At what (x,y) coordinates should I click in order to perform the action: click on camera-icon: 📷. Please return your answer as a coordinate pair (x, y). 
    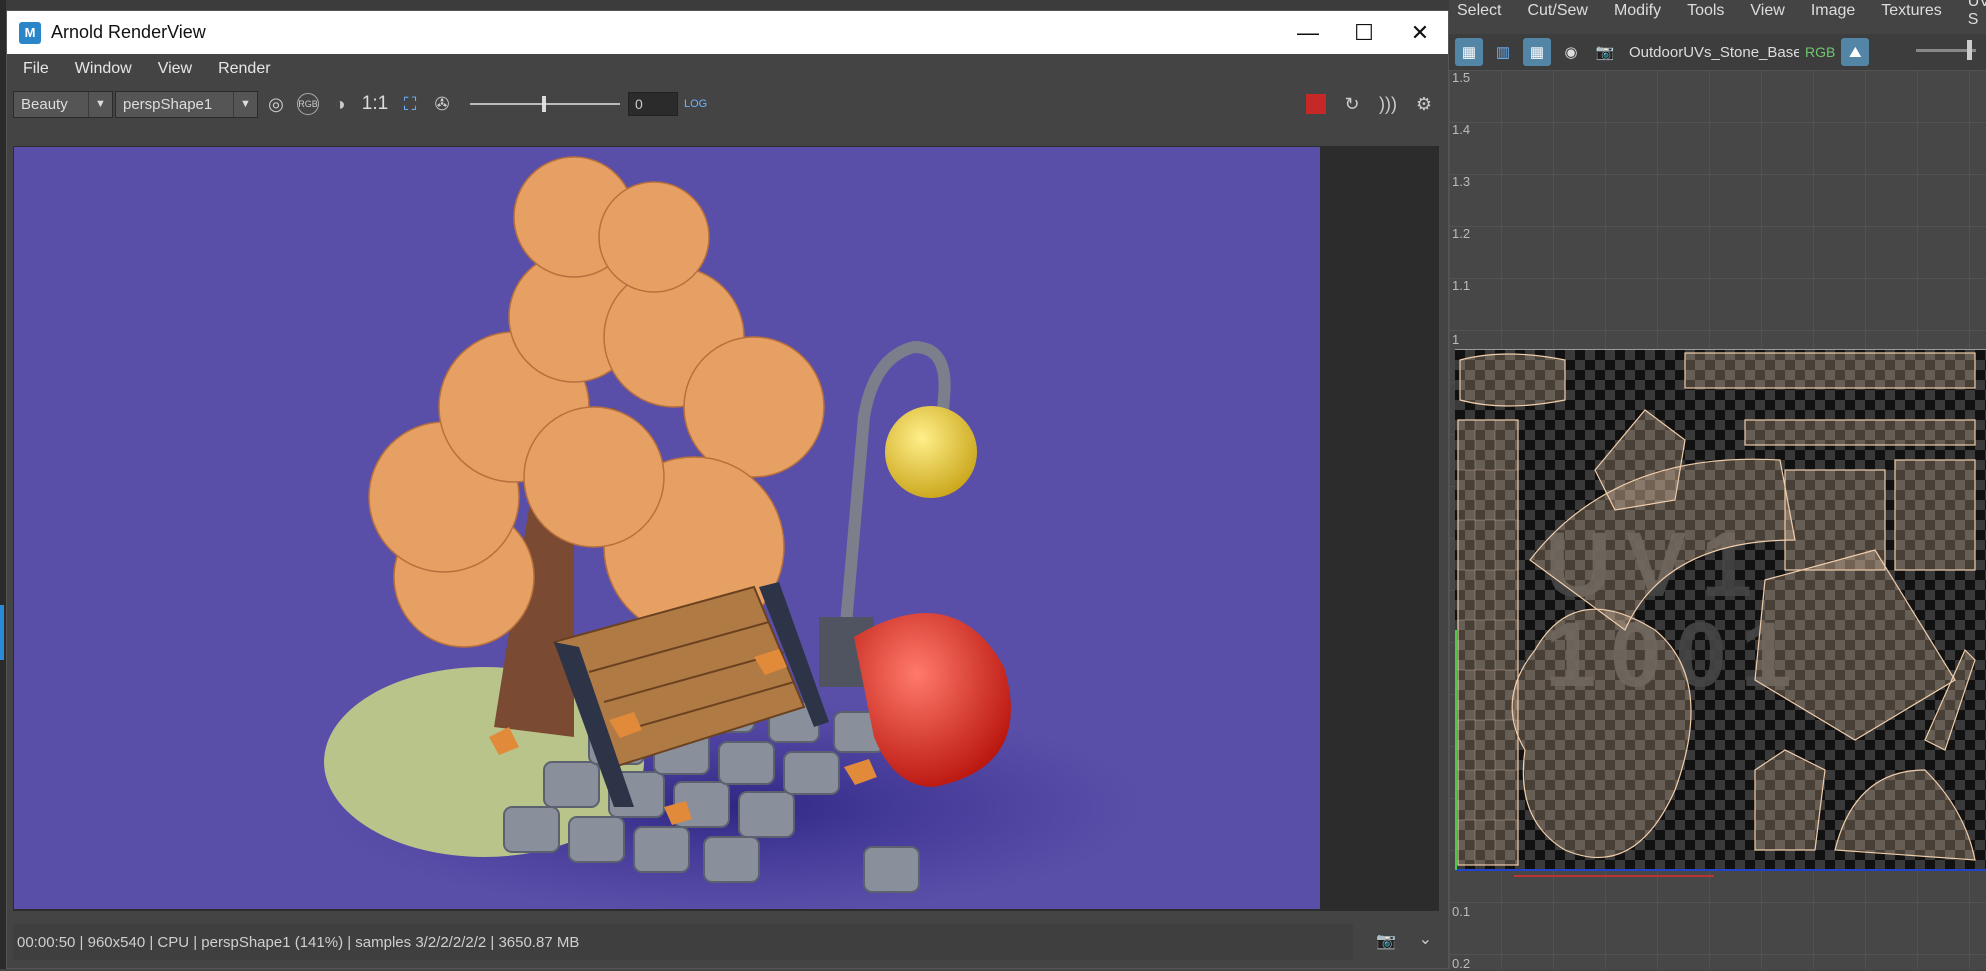
    Looking at the image, I should click on (1605, 52).